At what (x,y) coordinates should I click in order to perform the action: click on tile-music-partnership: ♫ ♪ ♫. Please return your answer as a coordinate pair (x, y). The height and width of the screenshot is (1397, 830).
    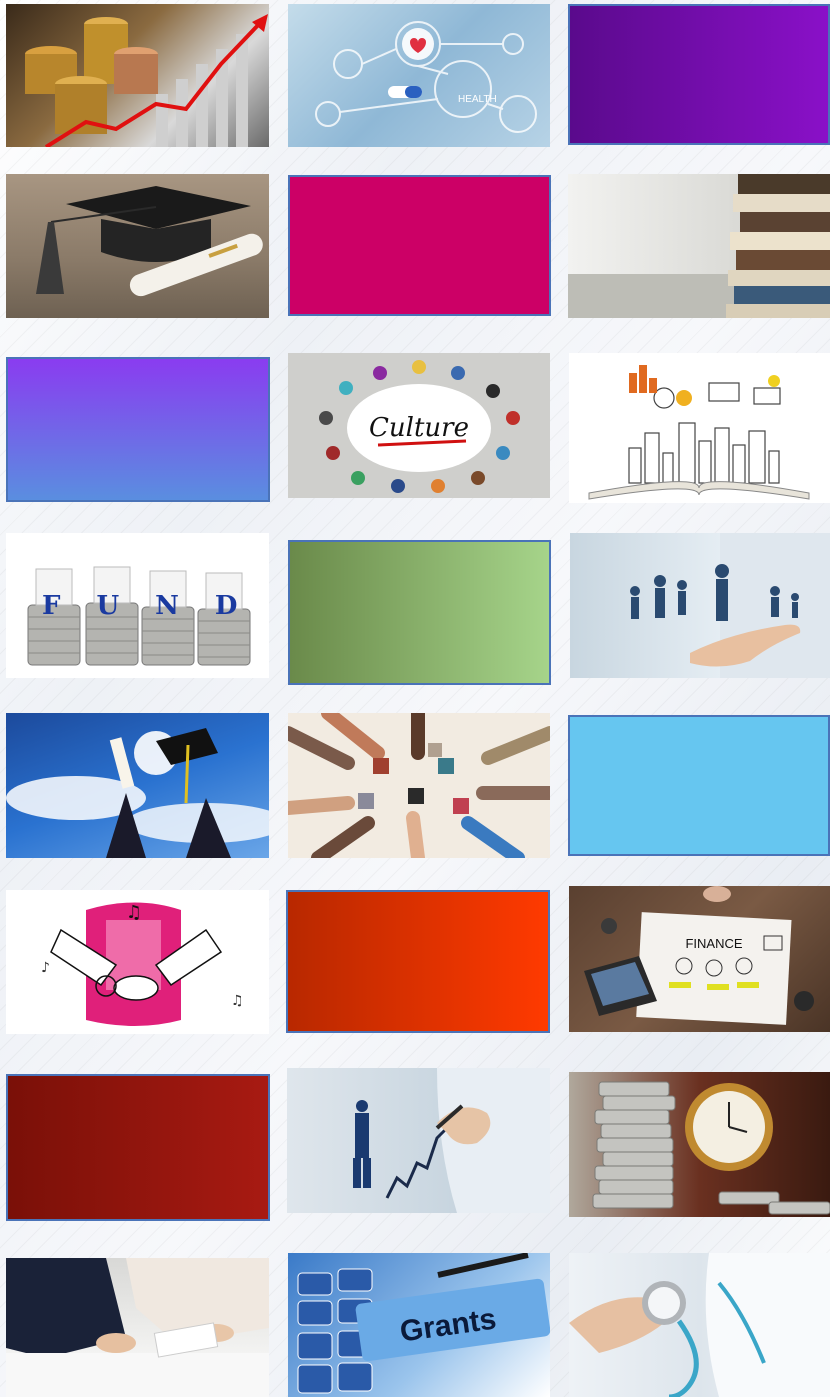
    Looking at the image, I should click on (137, 962).